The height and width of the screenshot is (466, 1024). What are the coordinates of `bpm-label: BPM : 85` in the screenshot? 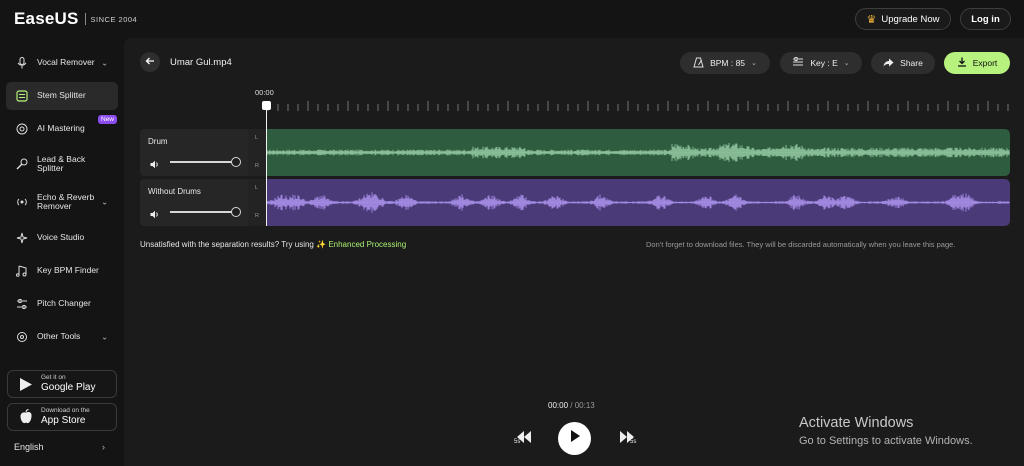 It's located at (728, 63).